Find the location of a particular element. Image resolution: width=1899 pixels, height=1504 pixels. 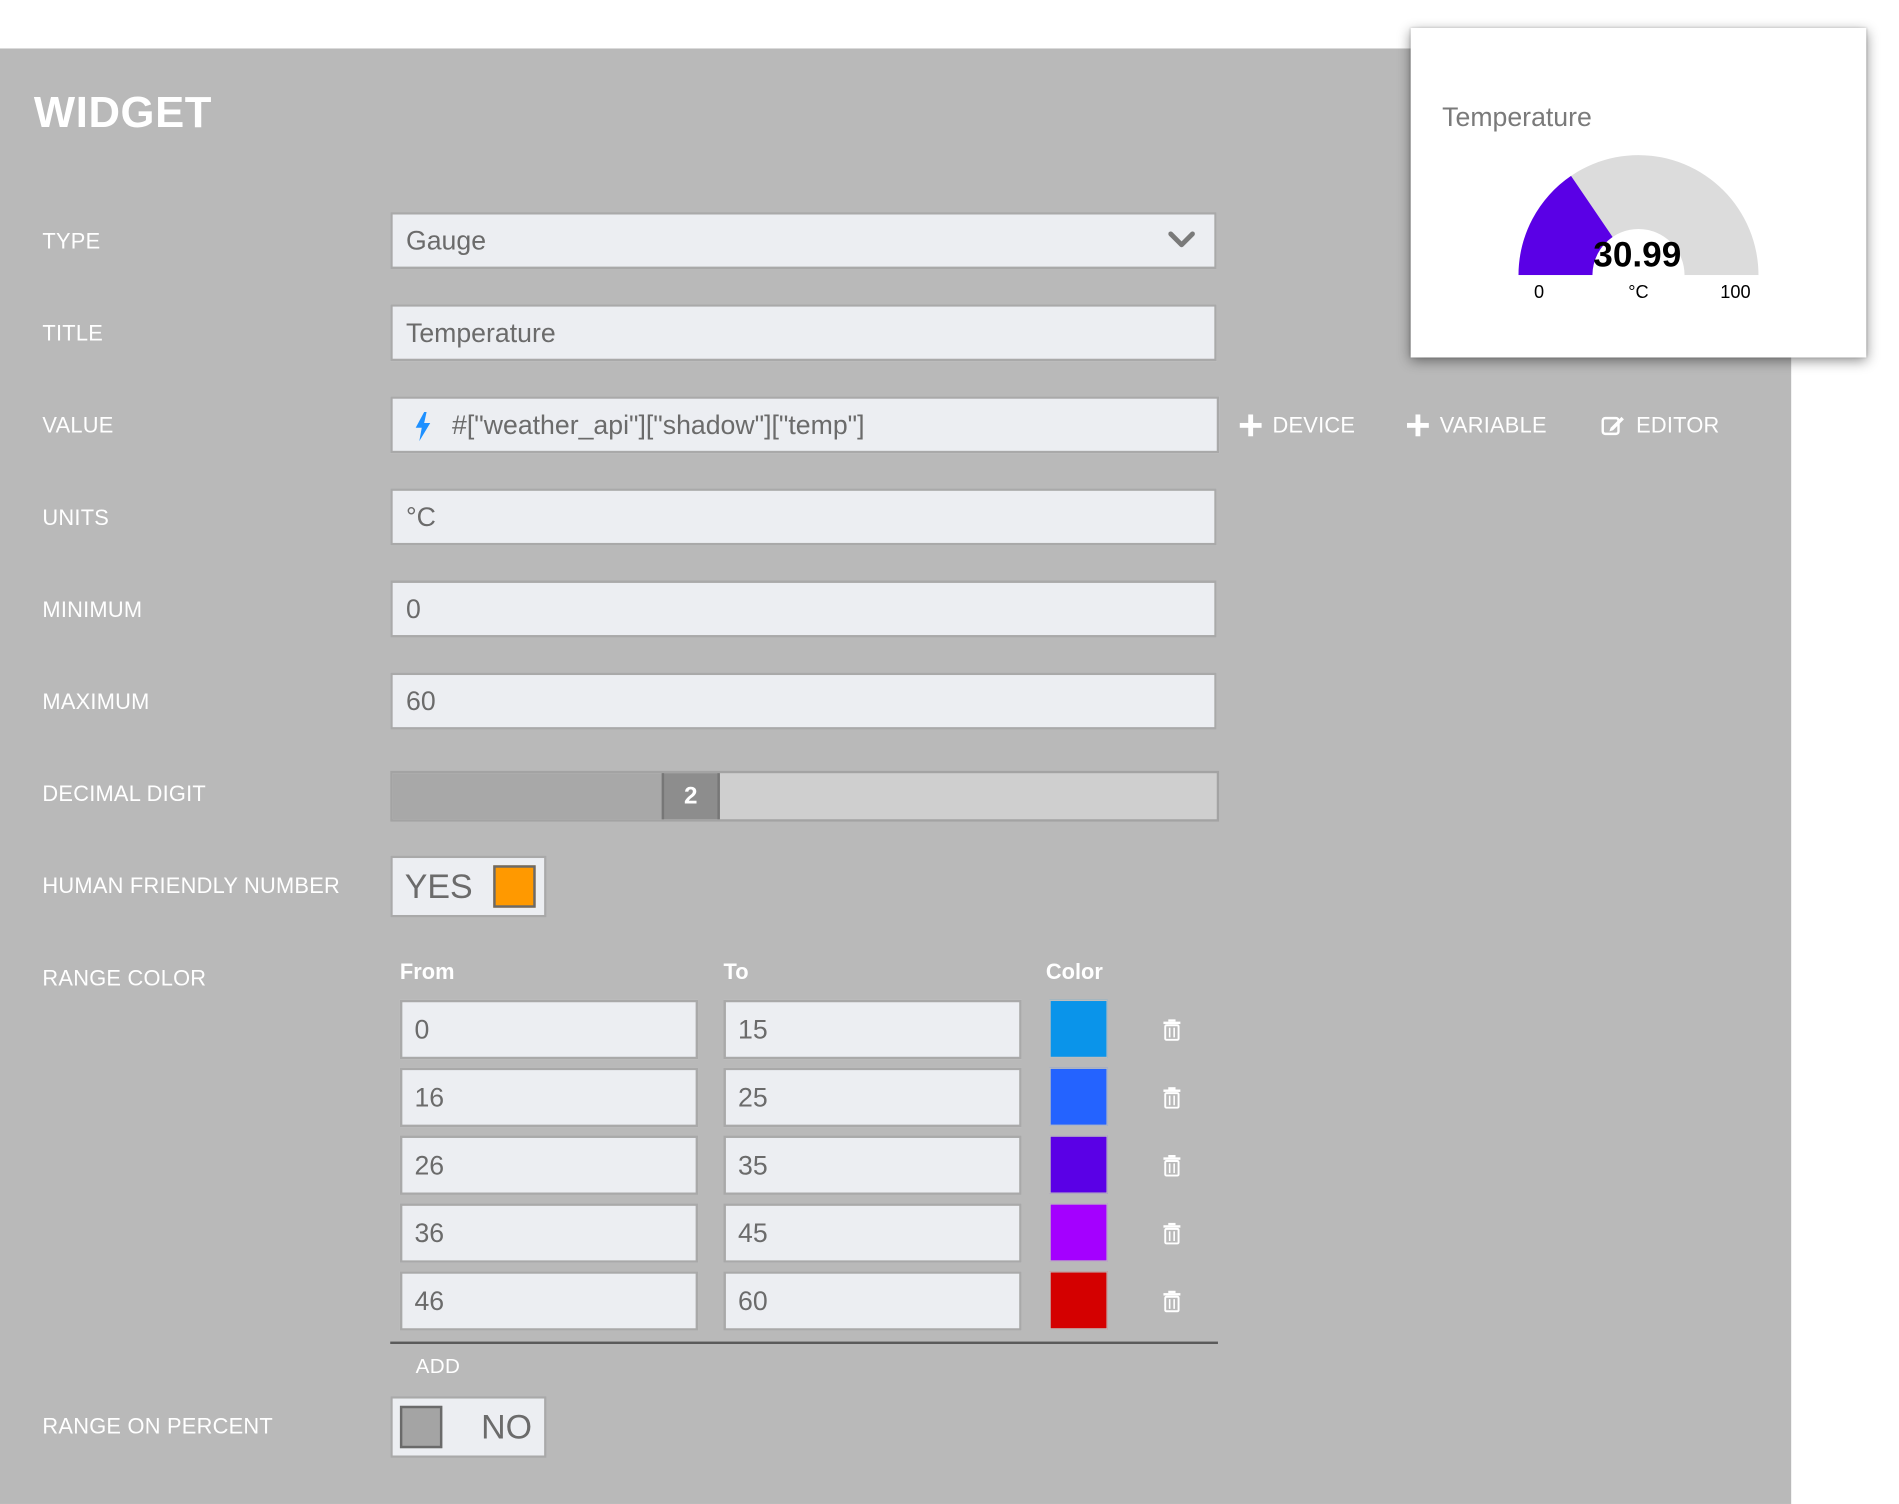

preview-title: Temperature is located at coordinates (1517, 117).